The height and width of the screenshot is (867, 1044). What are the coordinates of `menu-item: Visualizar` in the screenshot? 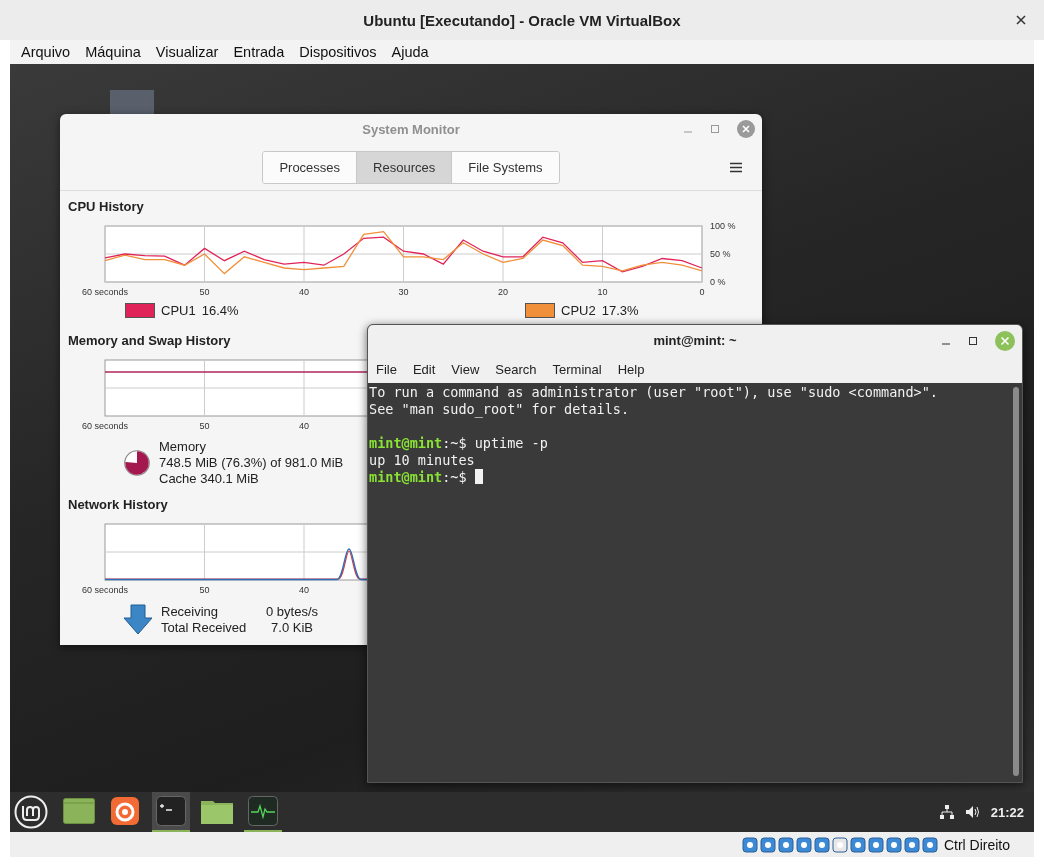 It's located at (187, 52).